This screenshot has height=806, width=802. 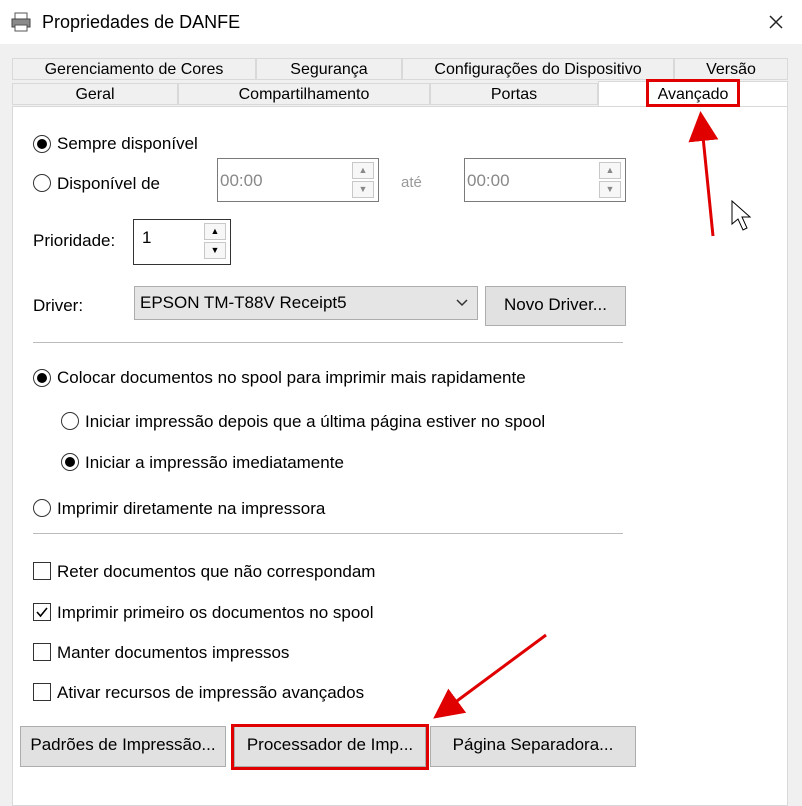 I want to click on until-label: até, so click(x=411, y=182).